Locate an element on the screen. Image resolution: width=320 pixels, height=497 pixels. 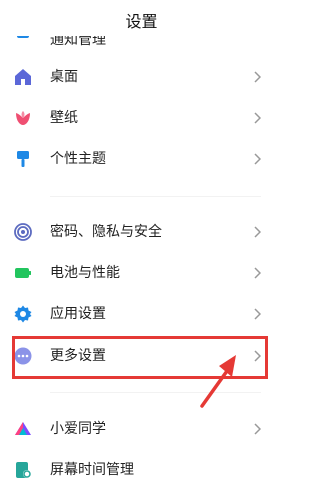
battery-icon is located at coordinates (23, 273).